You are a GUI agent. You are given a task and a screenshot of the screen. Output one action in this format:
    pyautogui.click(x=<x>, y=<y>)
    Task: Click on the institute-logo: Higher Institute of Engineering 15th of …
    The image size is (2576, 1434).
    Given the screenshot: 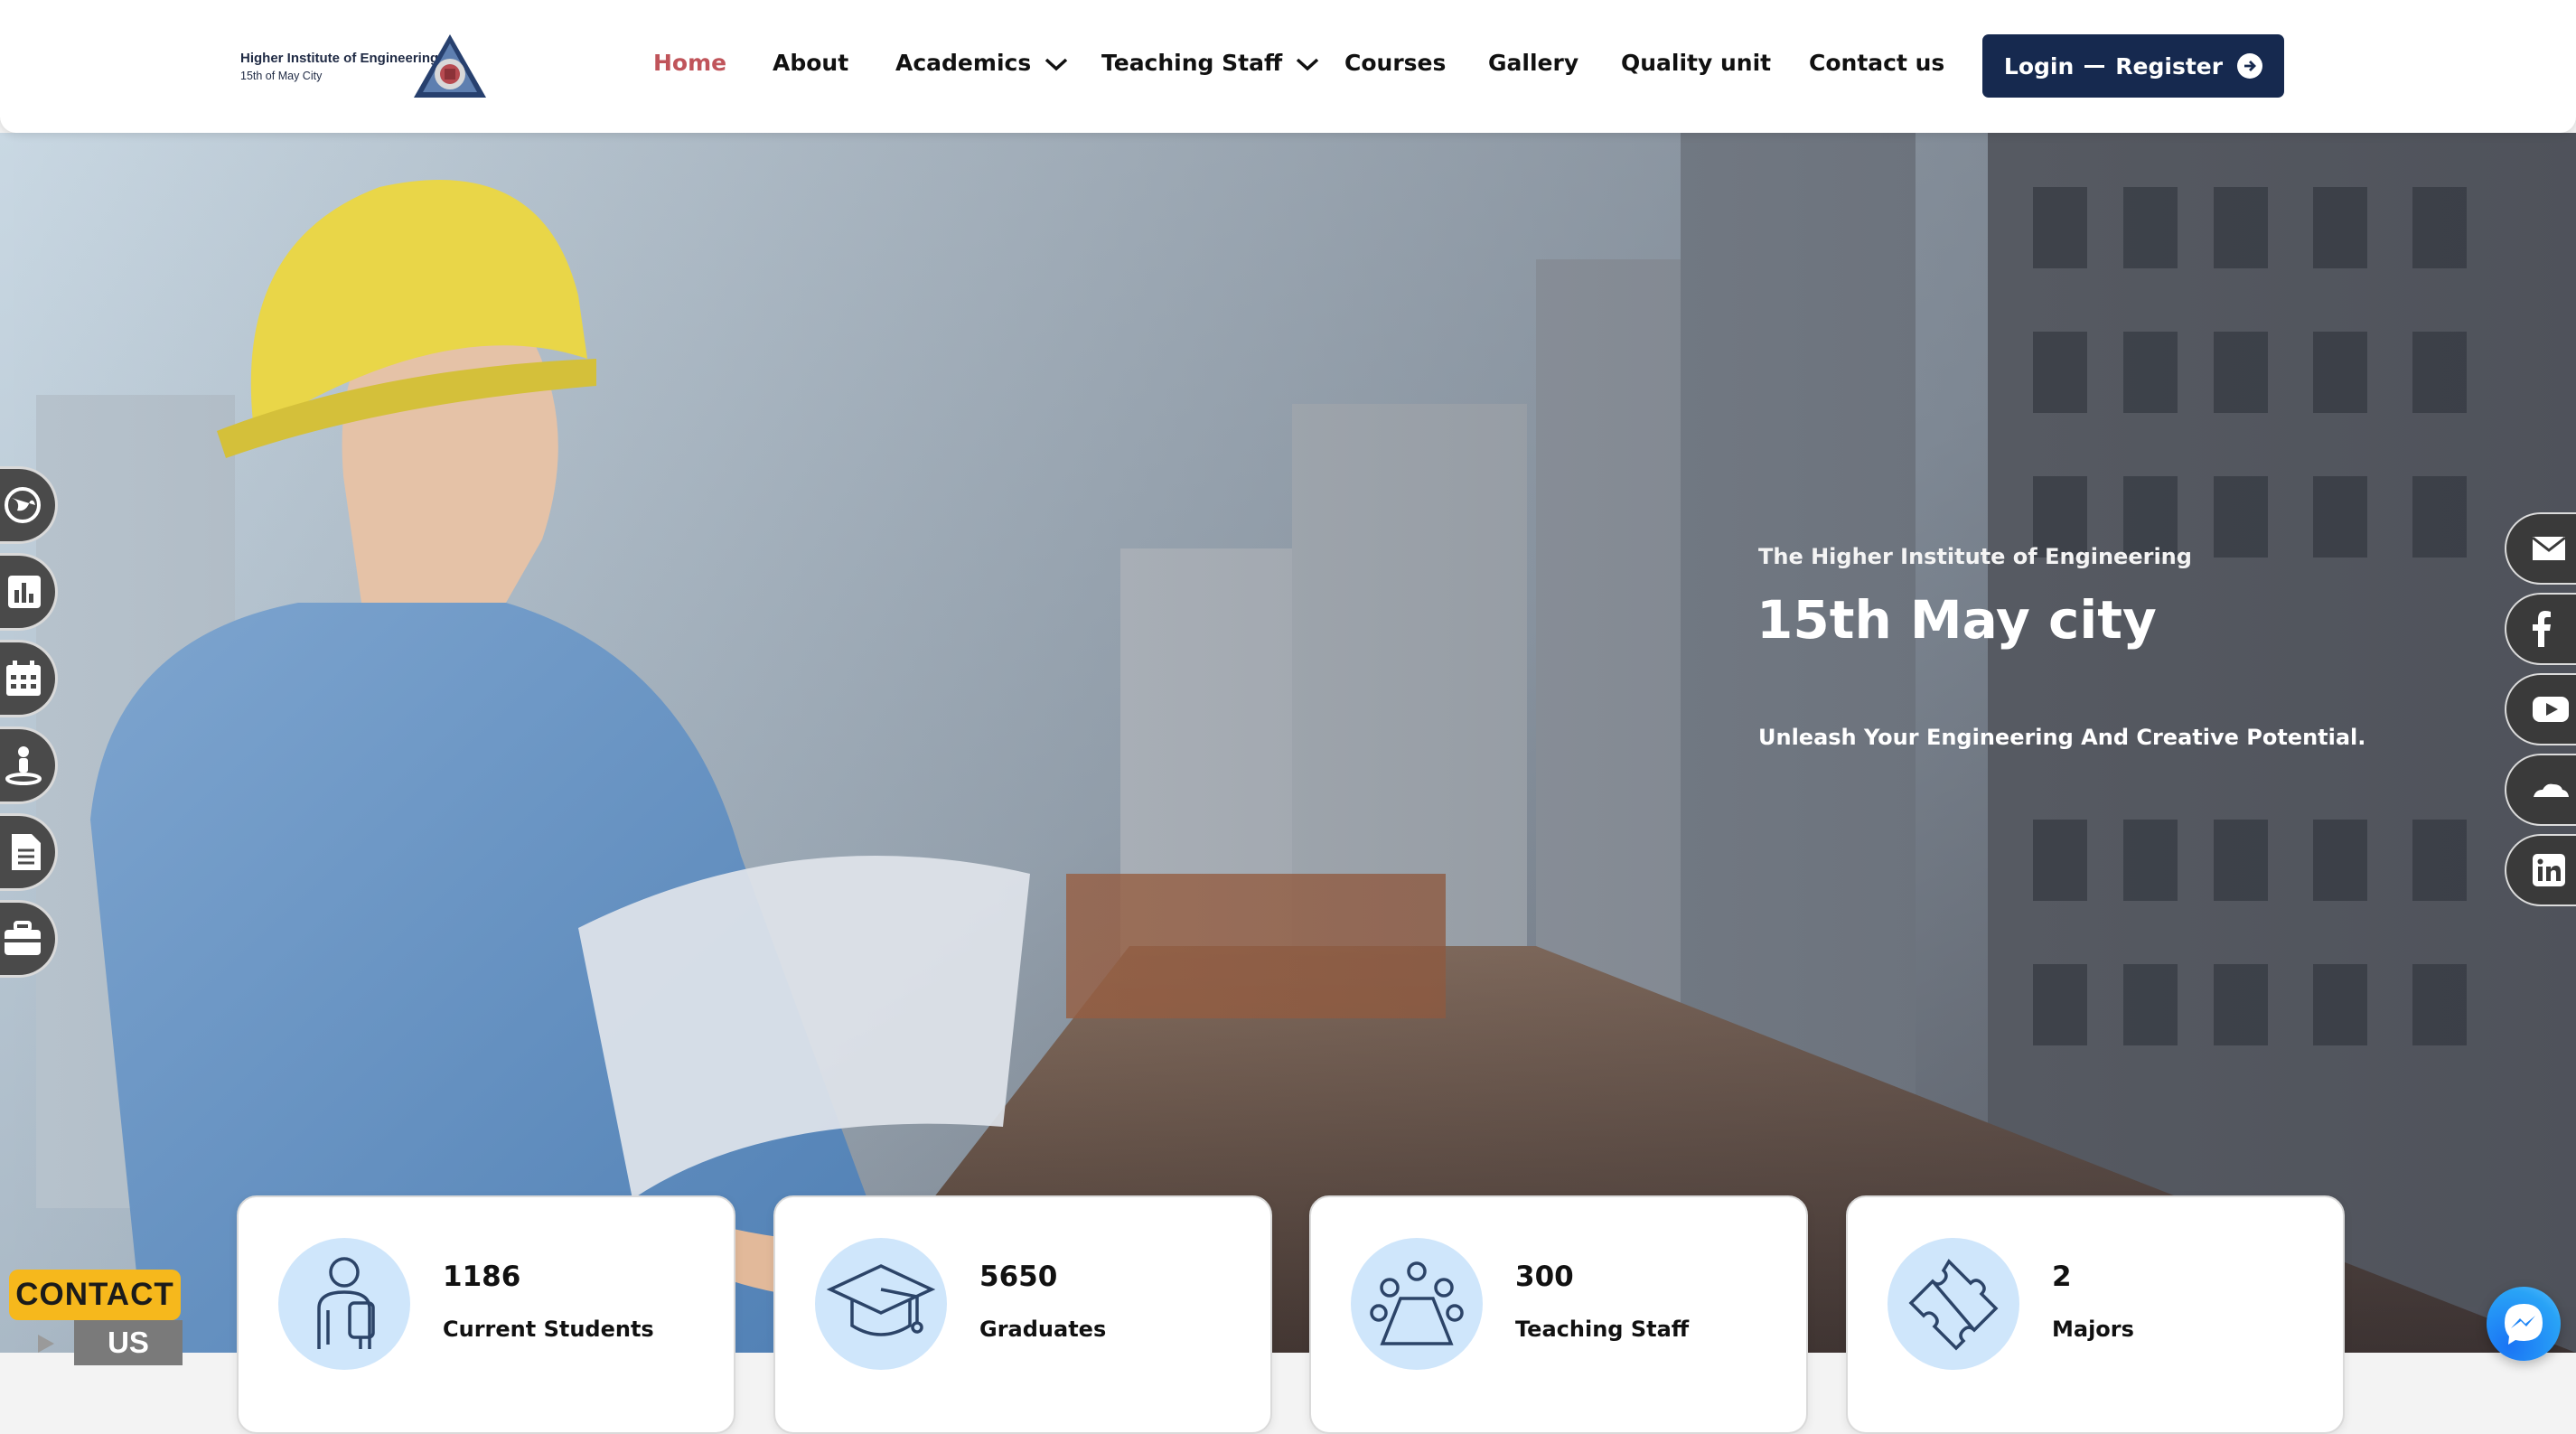 What is the action you would take?
    pyautogui.click(x=365, y=66)
    